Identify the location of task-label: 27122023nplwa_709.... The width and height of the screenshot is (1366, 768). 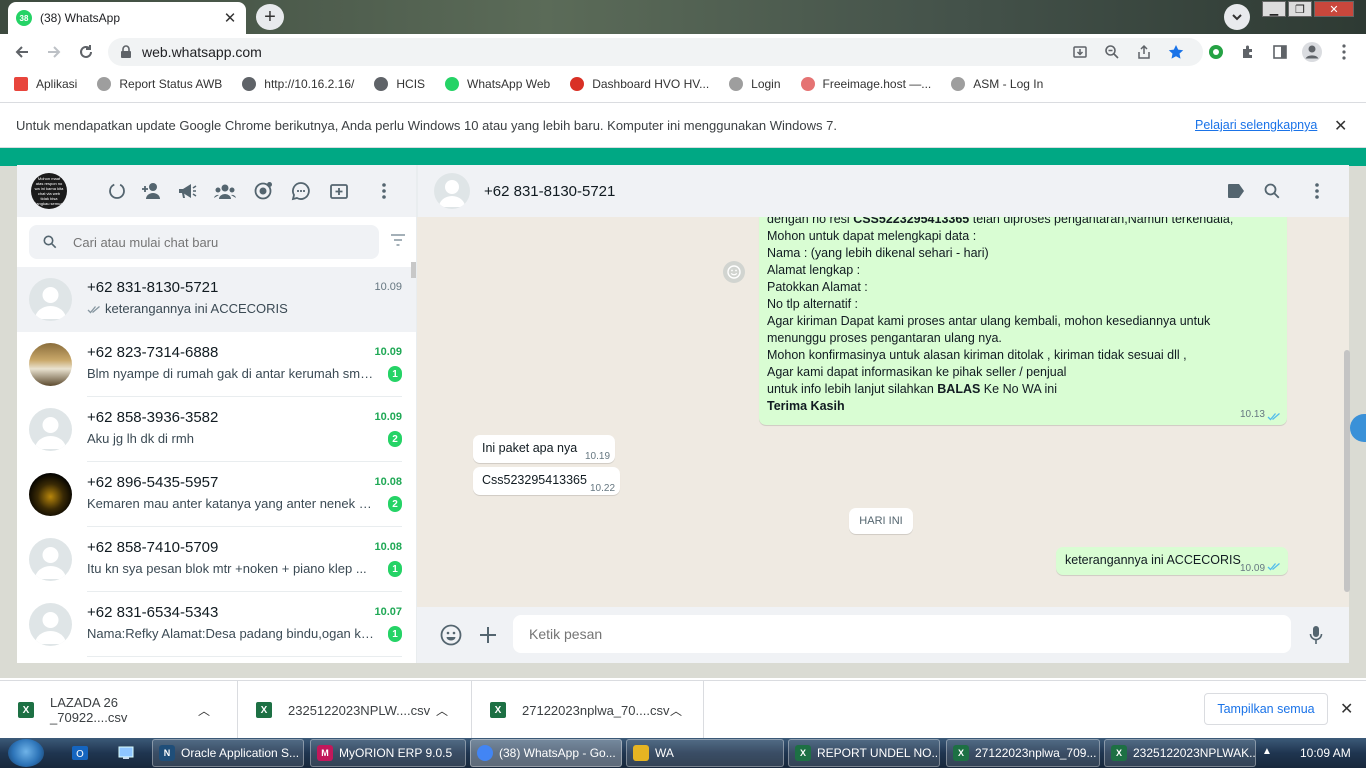
(1036, 753).